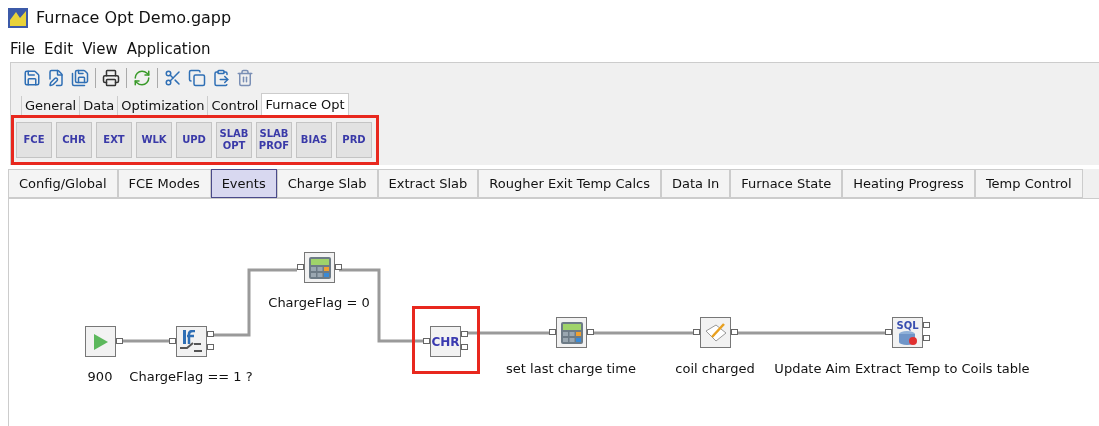 The image size is (1099, 426). Describe the element at coordinates (786, 183) in the screenshot. I see `tab: Furnace State` at that location.